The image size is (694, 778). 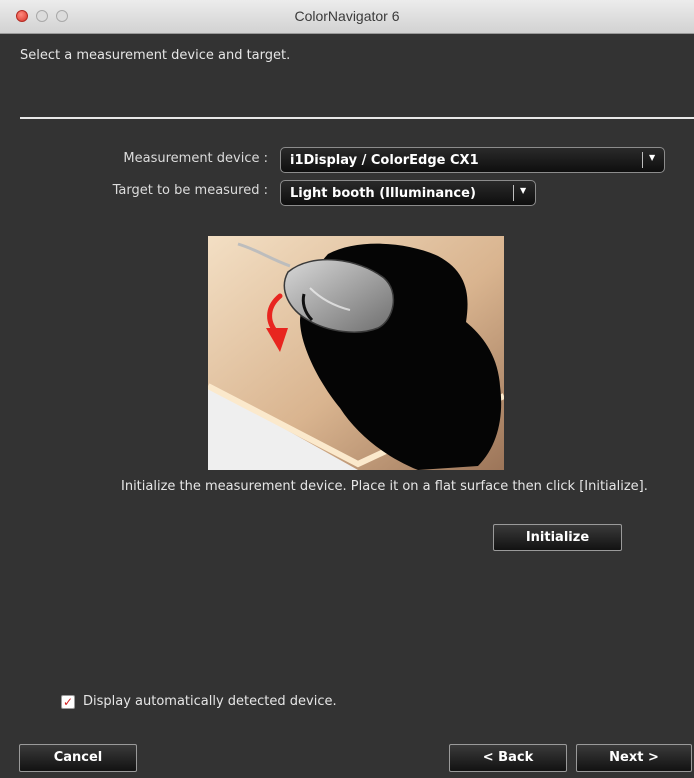 I want to click on cancel-button: Cancel, so click(x=78, y=758).